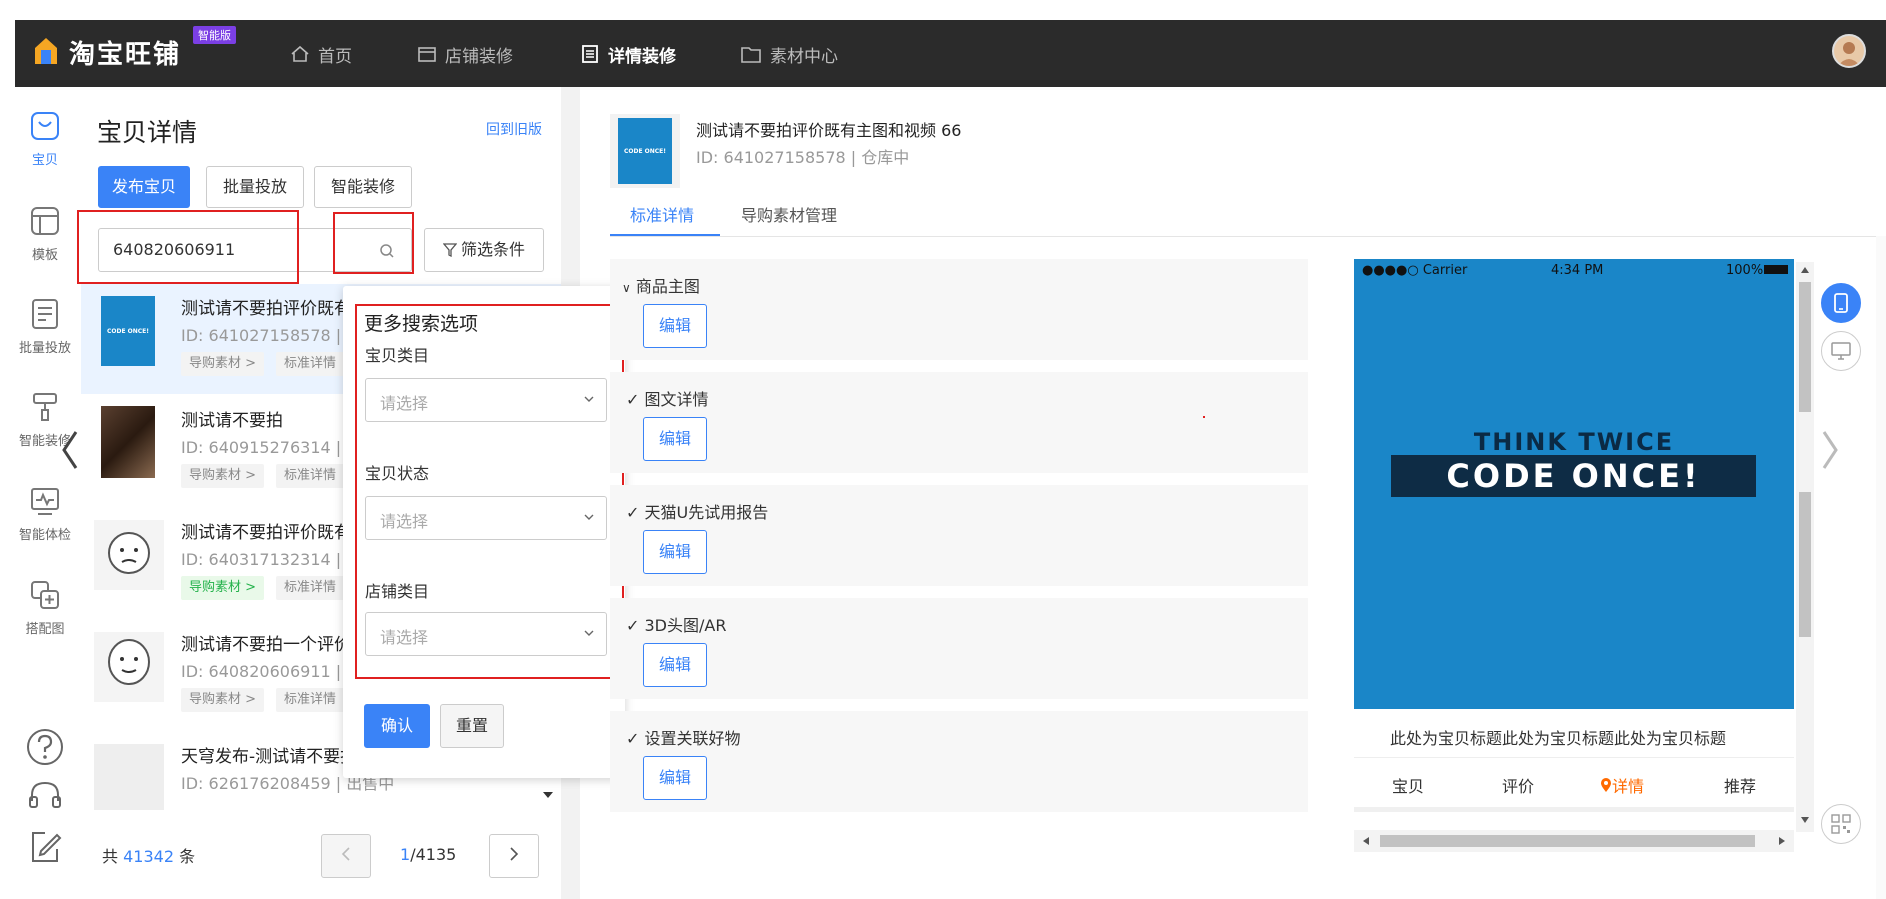 The width and height of the screenshot is (1886, 899). I want to click on document-icon, so click(590, 54).